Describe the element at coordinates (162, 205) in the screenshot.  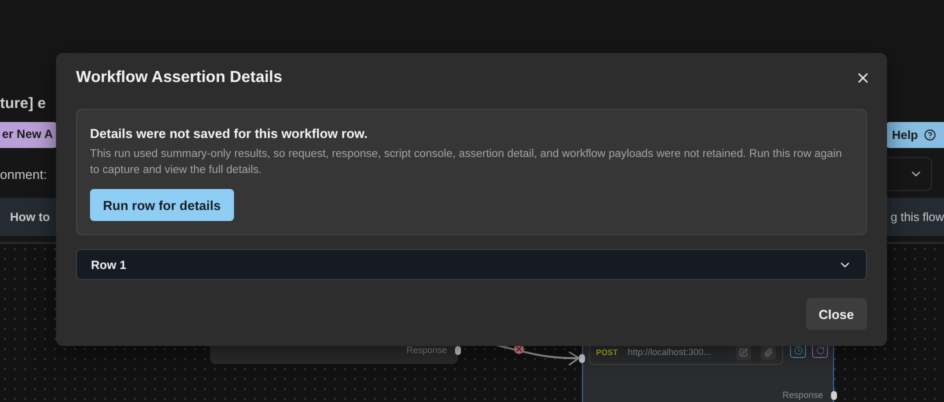
I see `run-row-button: Run row for details` at that location.